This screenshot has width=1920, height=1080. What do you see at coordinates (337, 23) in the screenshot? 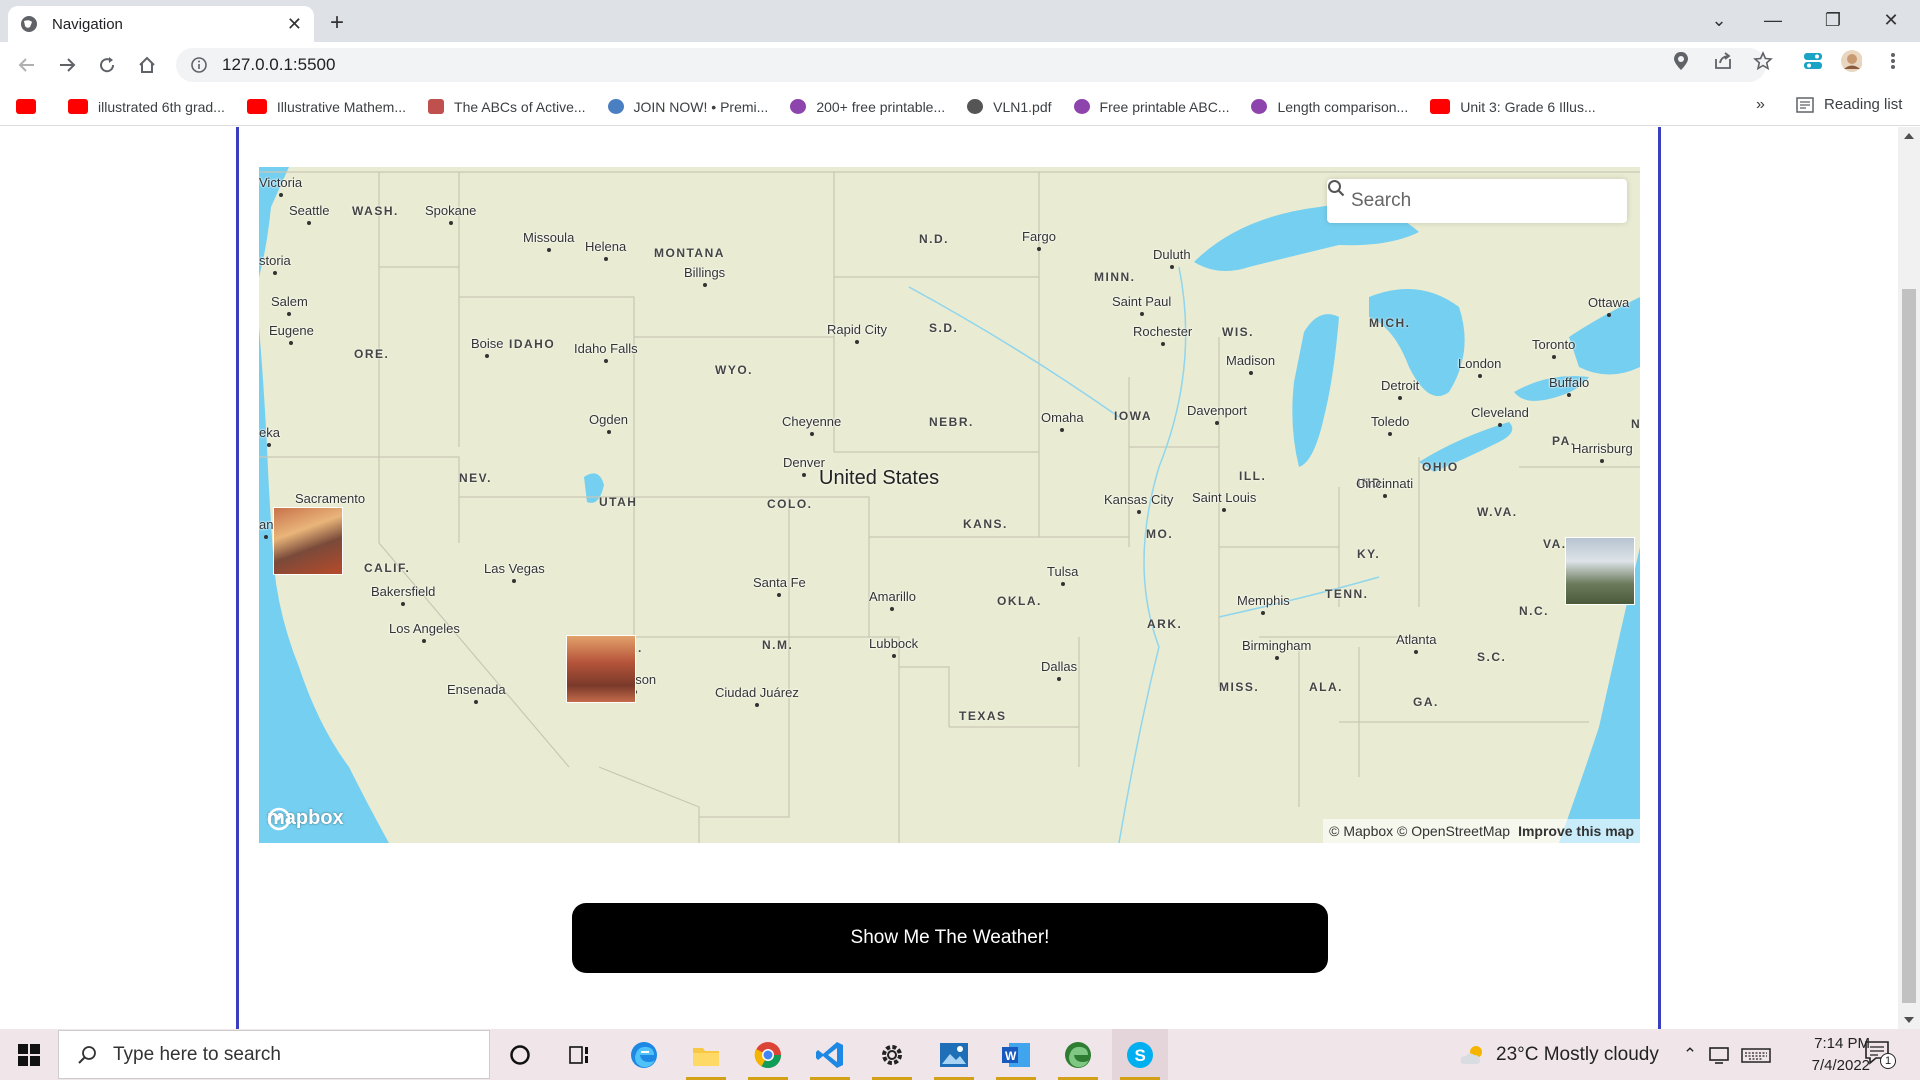
I see `new-tab-button: +` at bounding box center [337, 23].